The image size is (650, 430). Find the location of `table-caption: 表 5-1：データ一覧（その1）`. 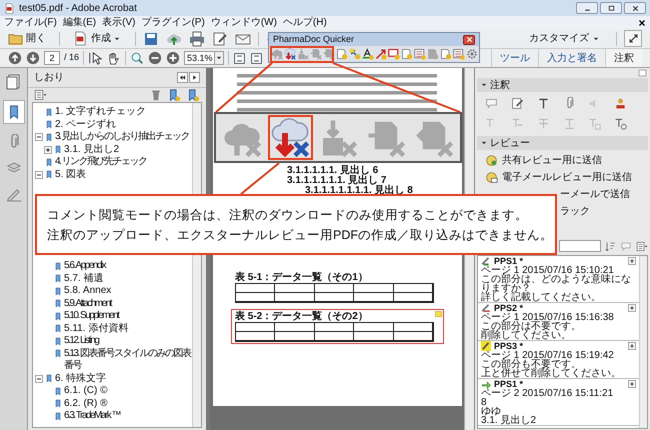

table-caption: 表 5-1：データ一覧（その1） is located at coordinates (302, 277).